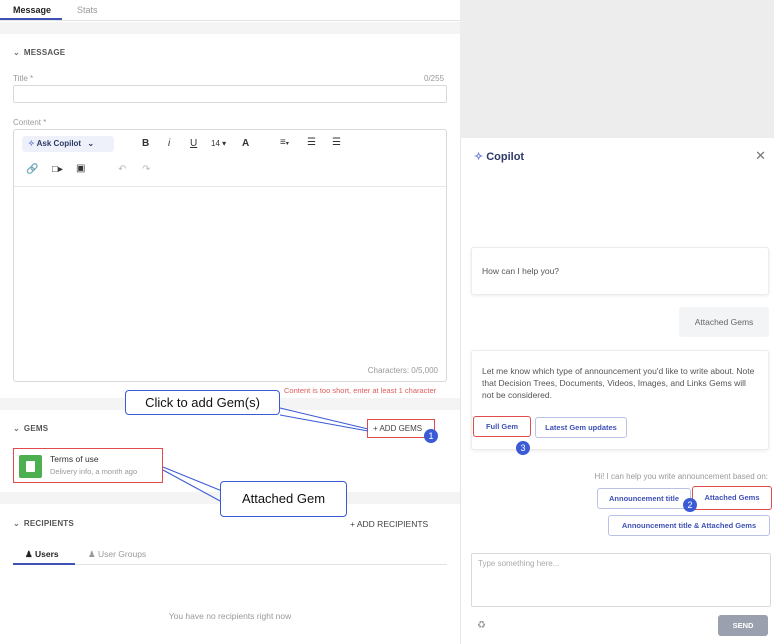  I want to click on active-tab-indicator, so click(31, 19).